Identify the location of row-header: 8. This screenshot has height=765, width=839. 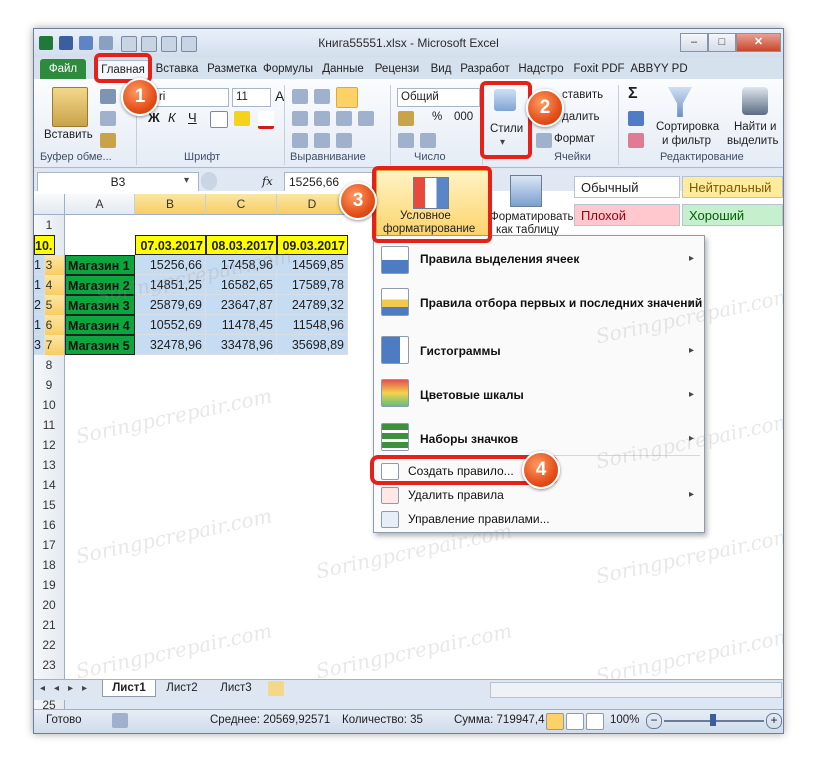
(49, 365).